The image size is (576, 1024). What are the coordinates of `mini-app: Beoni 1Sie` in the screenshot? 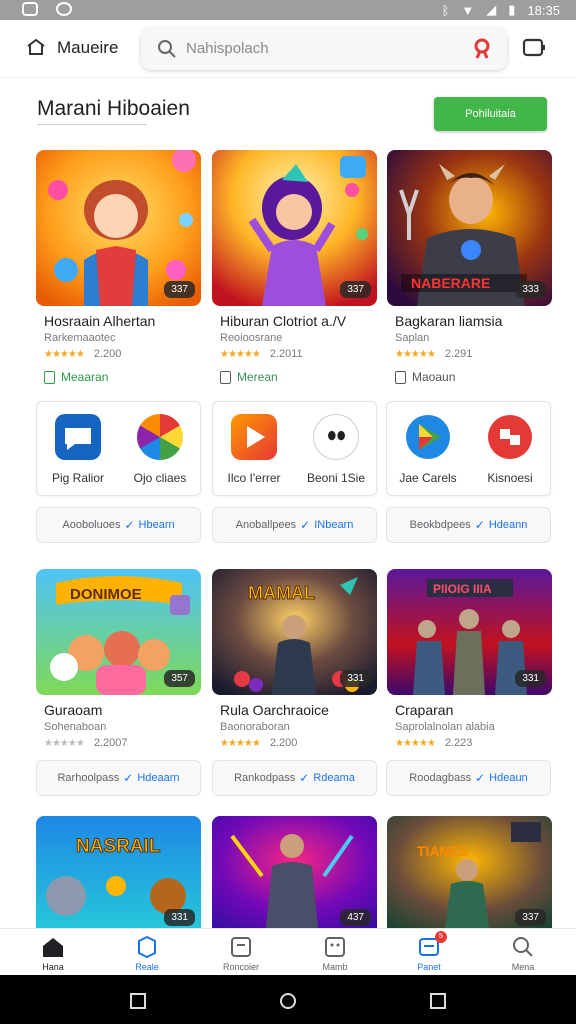 It's located at (336, 443).